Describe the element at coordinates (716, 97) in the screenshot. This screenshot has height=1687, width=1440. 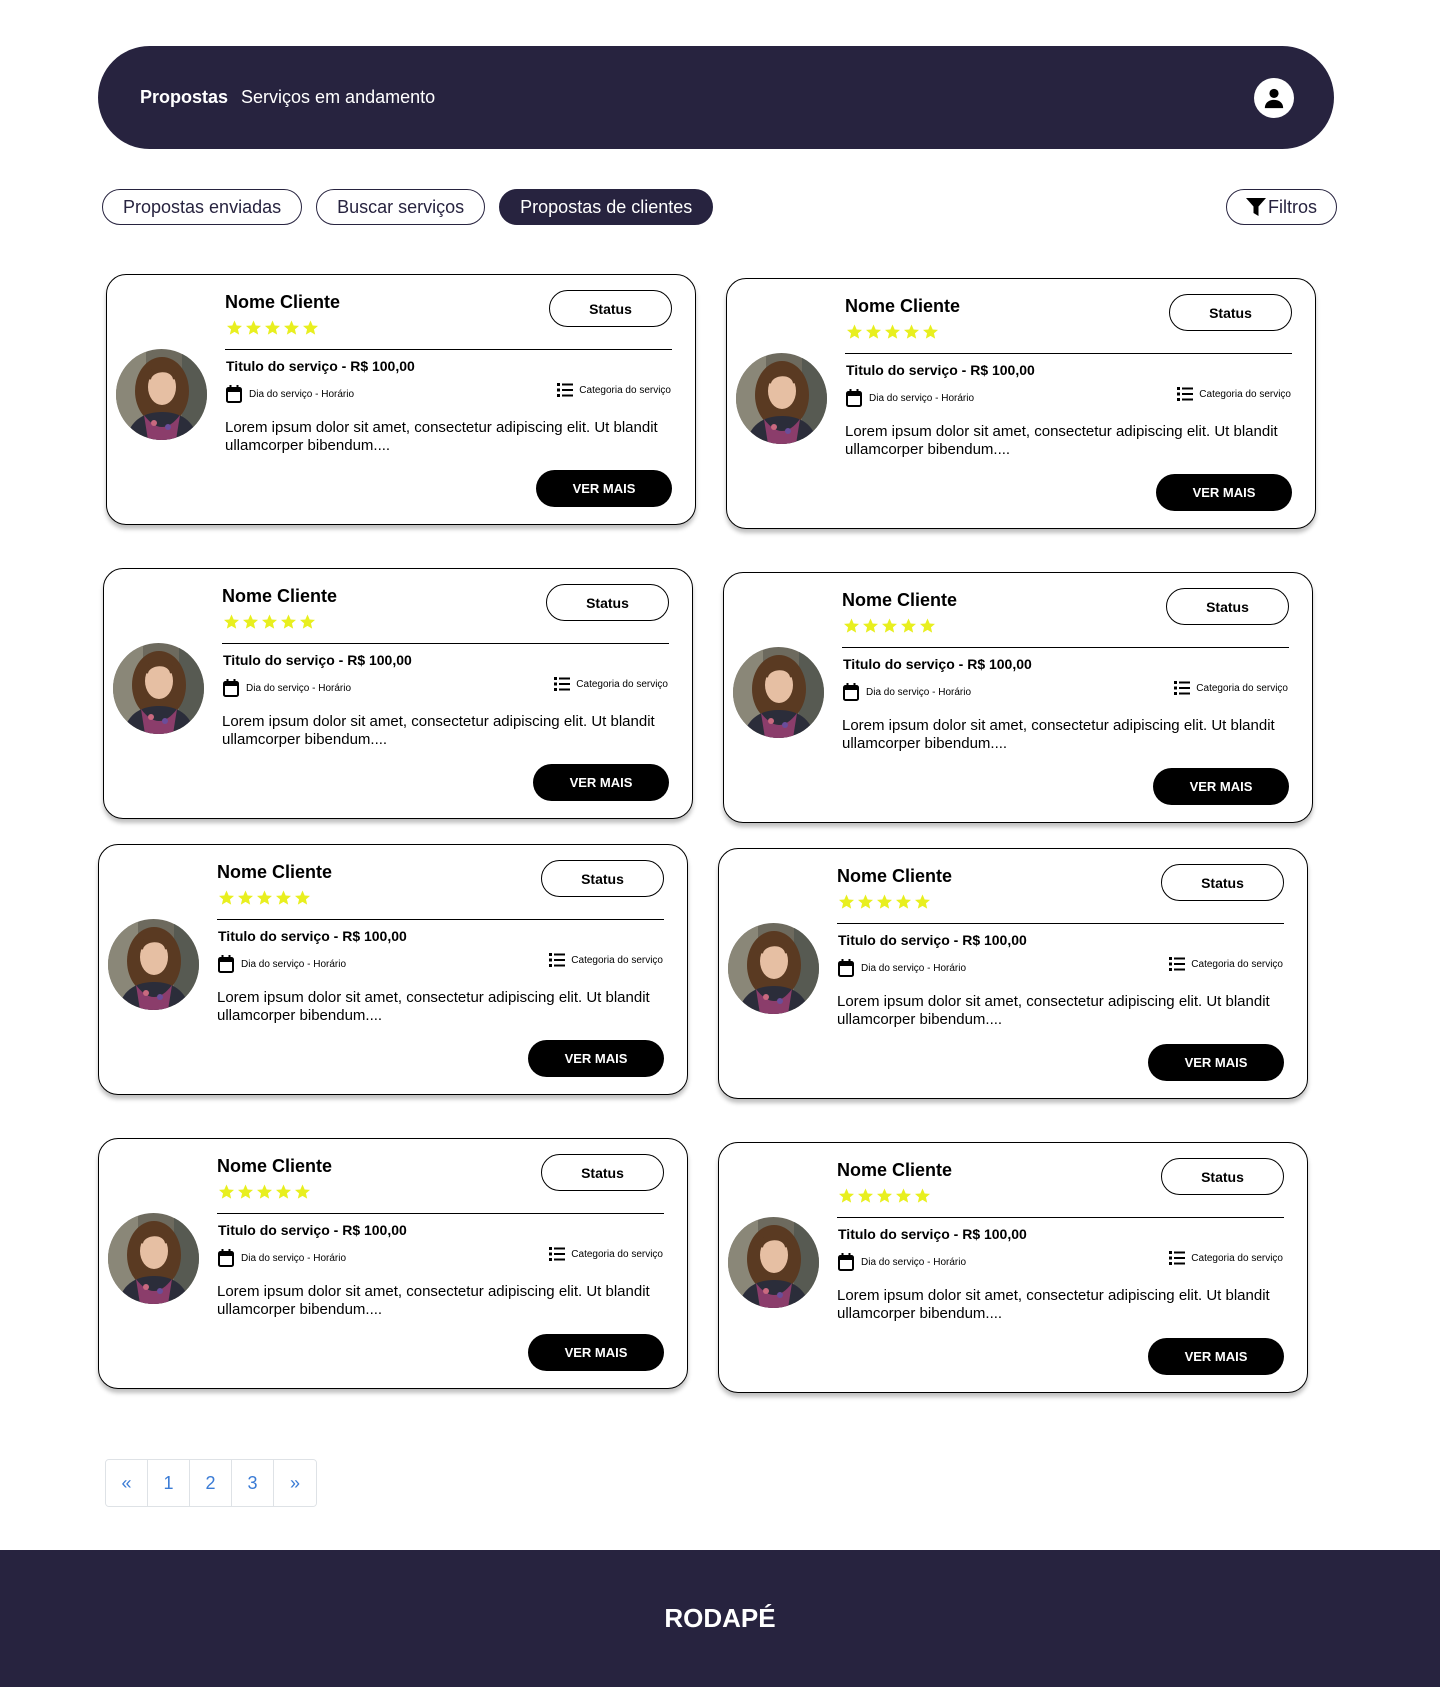
I see `top-nav-bar: Propostas Serviços em andamento` at that location.